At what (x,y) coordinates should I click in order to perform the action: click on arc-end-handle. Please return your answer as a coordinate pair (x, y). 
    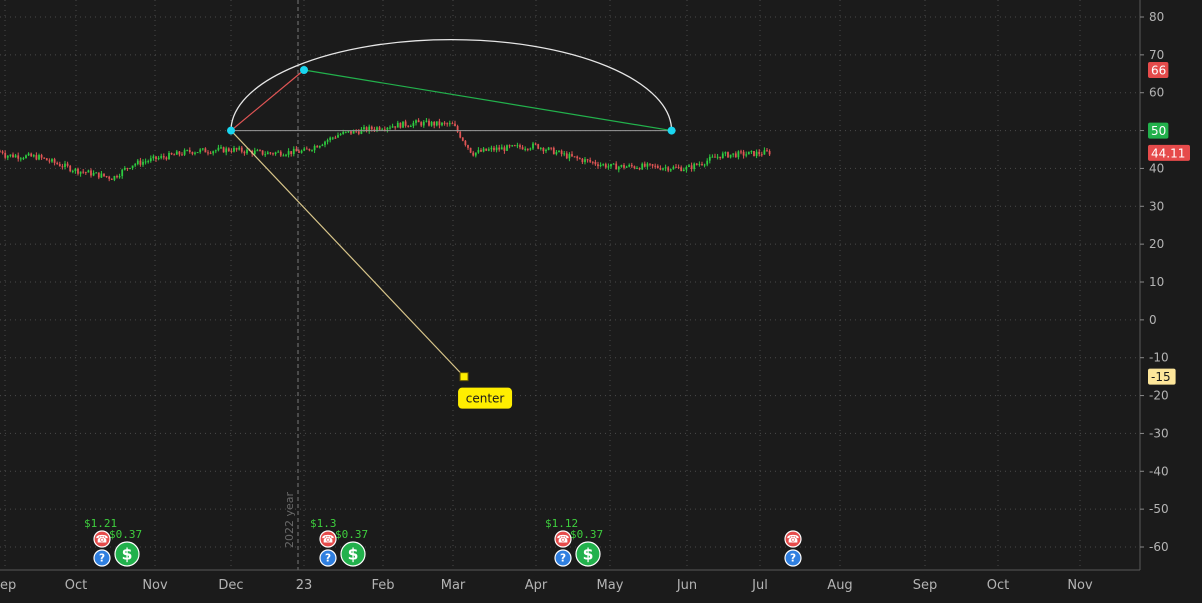
    Looking at the image, I should click on (671, 130).